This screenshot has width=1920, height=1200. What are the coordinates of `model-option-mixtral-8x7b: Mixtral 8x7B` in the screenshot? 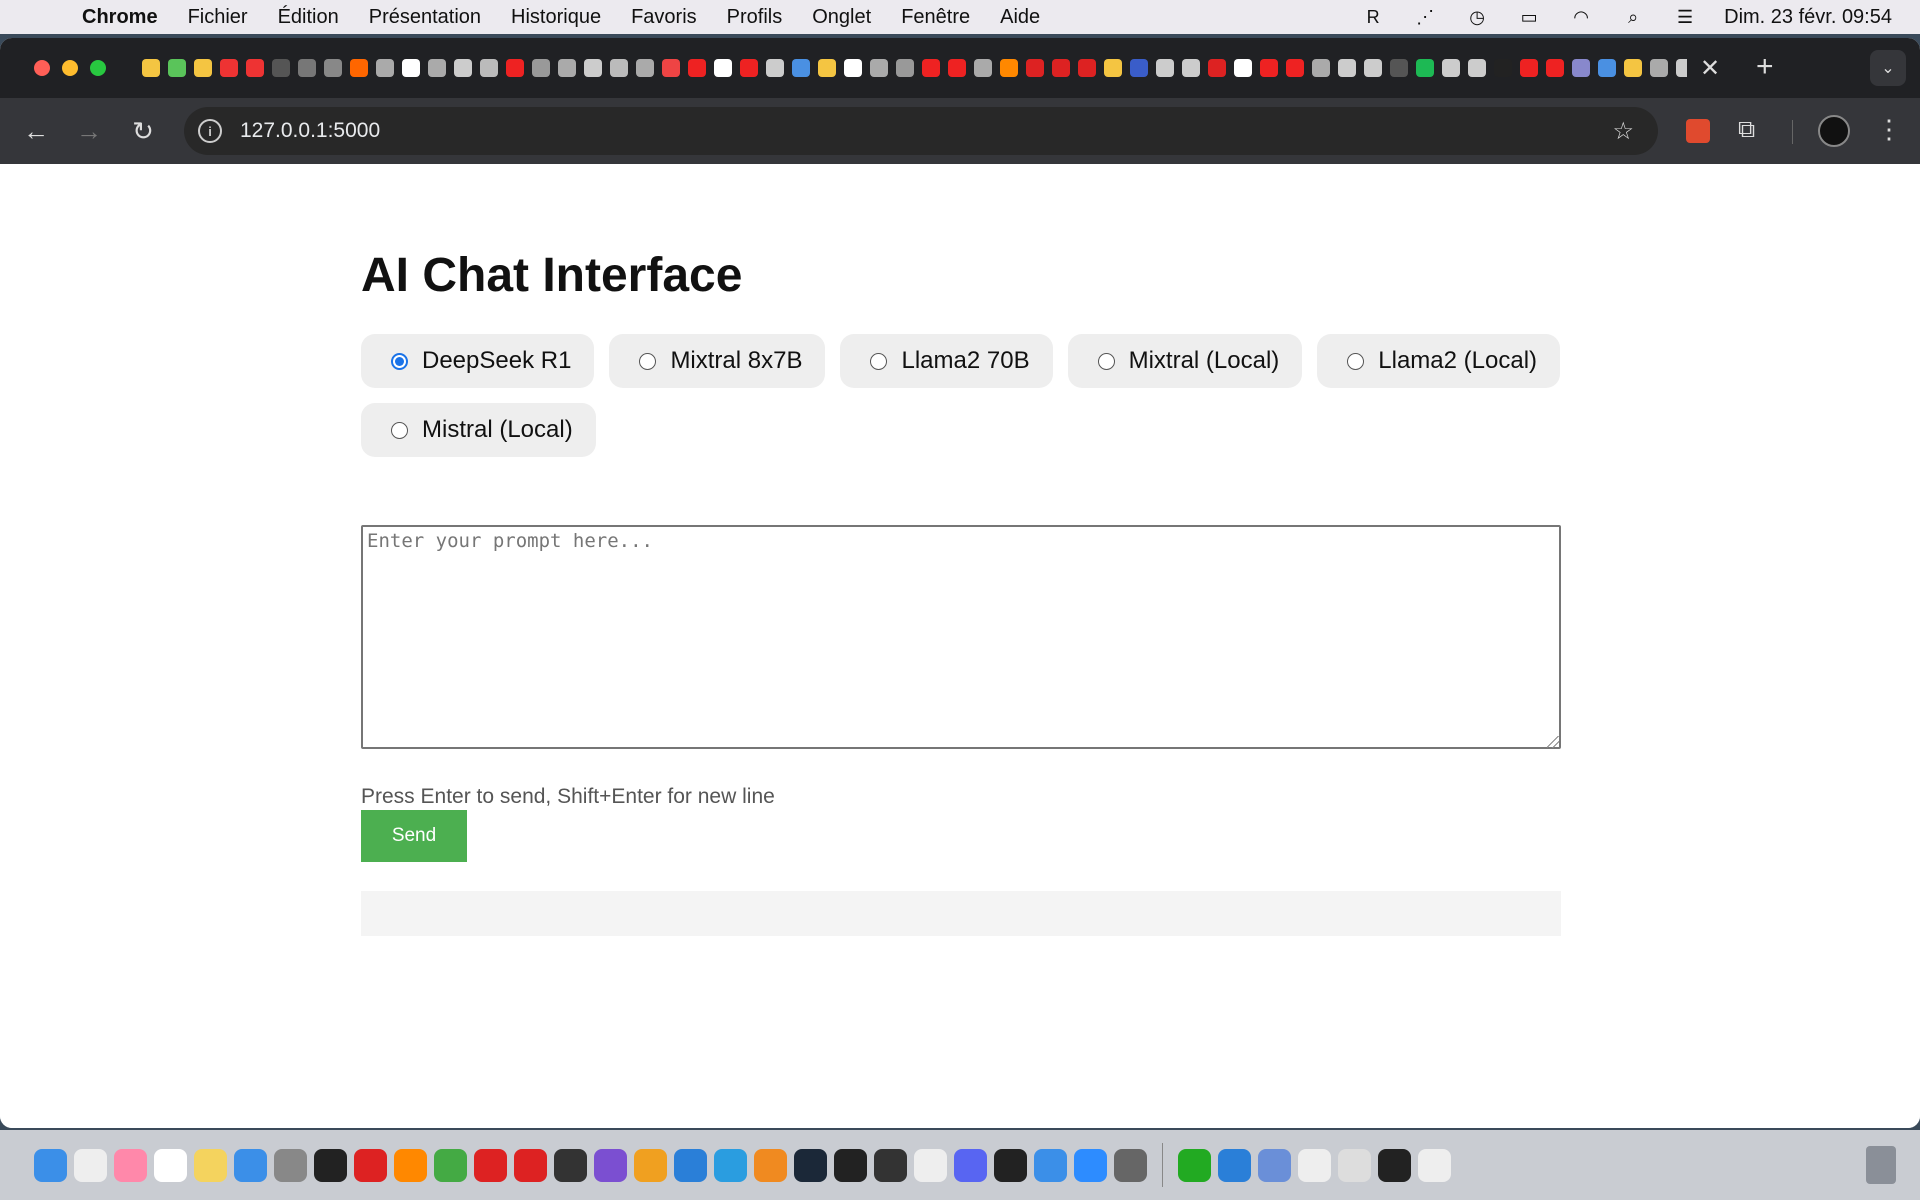 It's located at (717, 361).